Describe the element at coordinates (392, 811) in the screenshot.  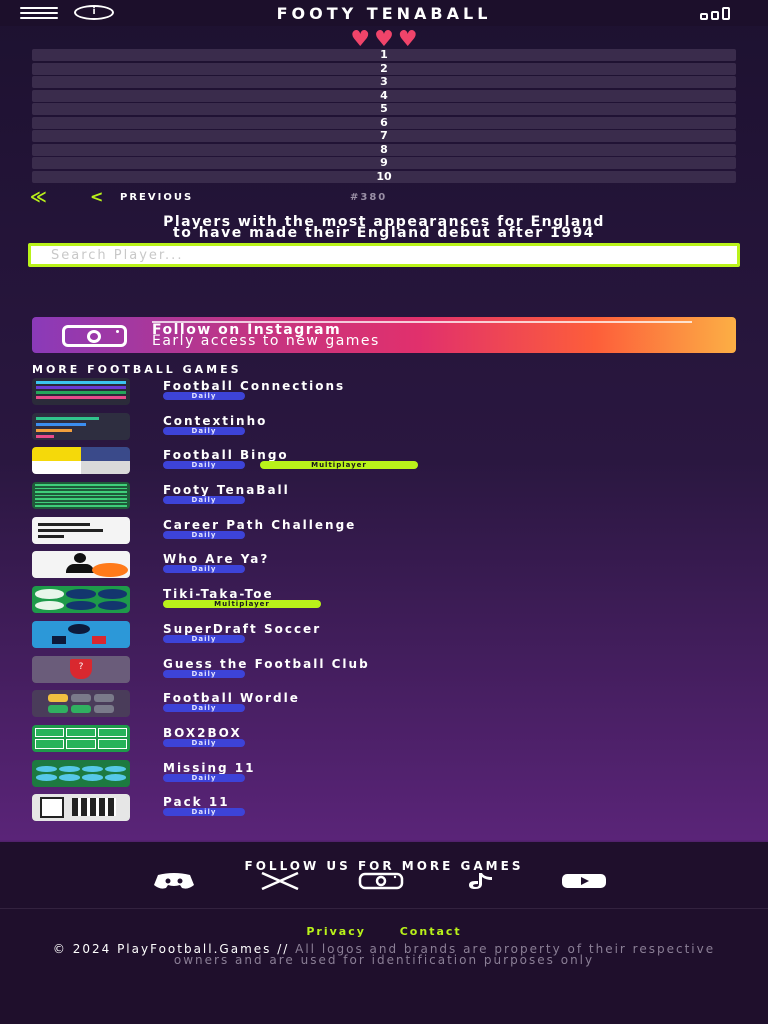
I see `game-list-item: Pack 11 Daily` at that location.